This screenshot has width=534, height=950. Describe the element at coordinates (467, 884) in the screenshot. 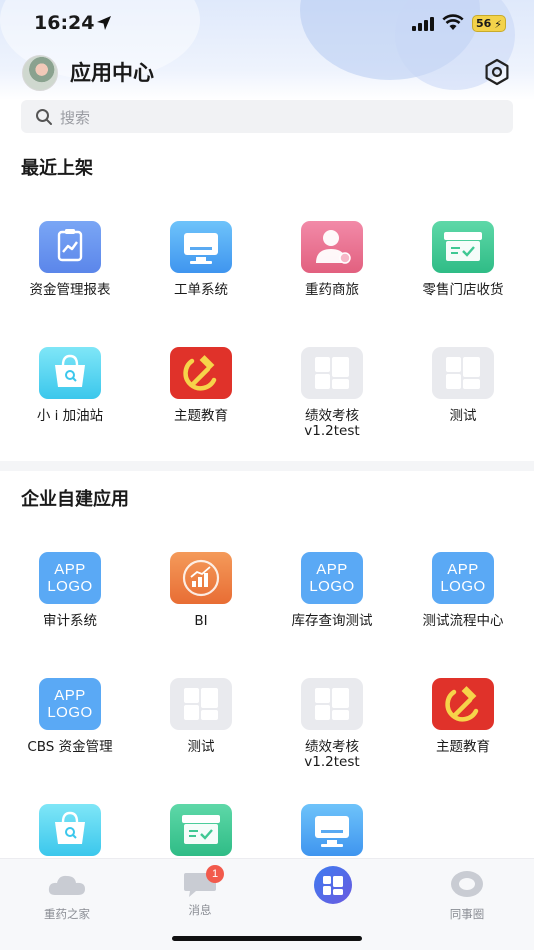

I see `circle-icon` at that location.